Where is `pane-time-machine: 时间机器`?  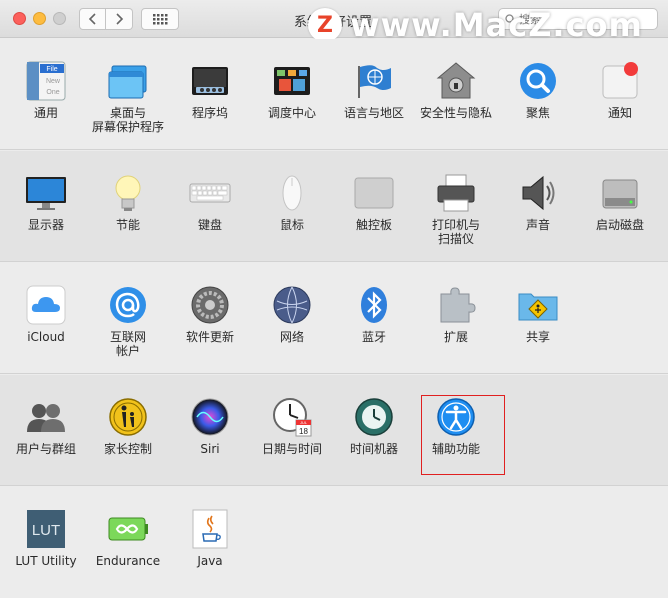 pane-time-machine: 时间机器 is located at coordinates (374, 430).